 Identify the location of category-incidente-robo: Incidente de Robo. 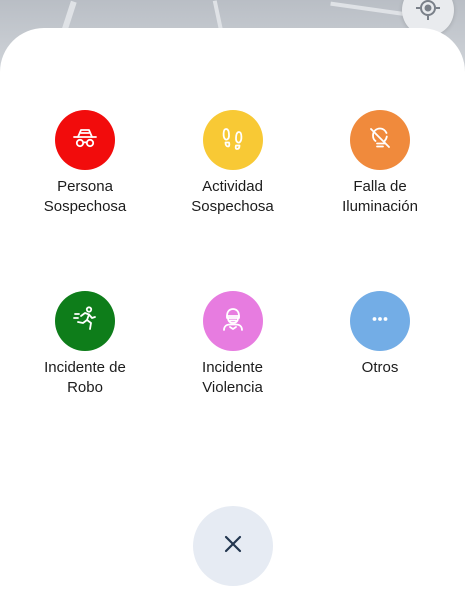
(85, 381).